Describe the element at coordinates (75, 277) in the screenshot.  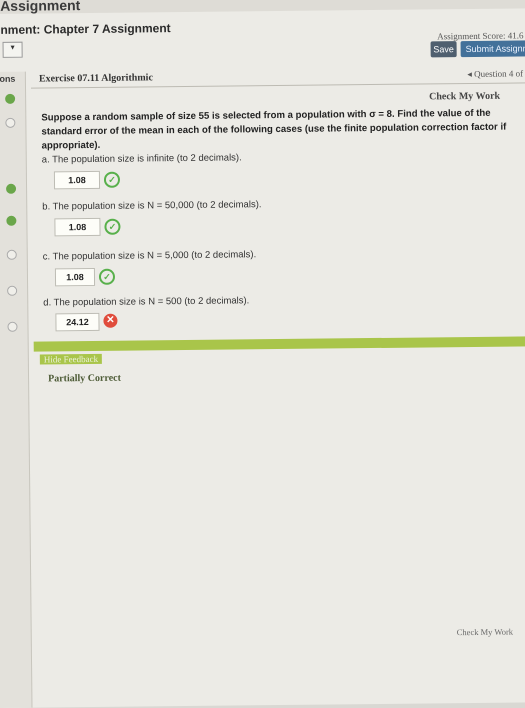
I see `part-c-answer-input: 1.08` at that location.